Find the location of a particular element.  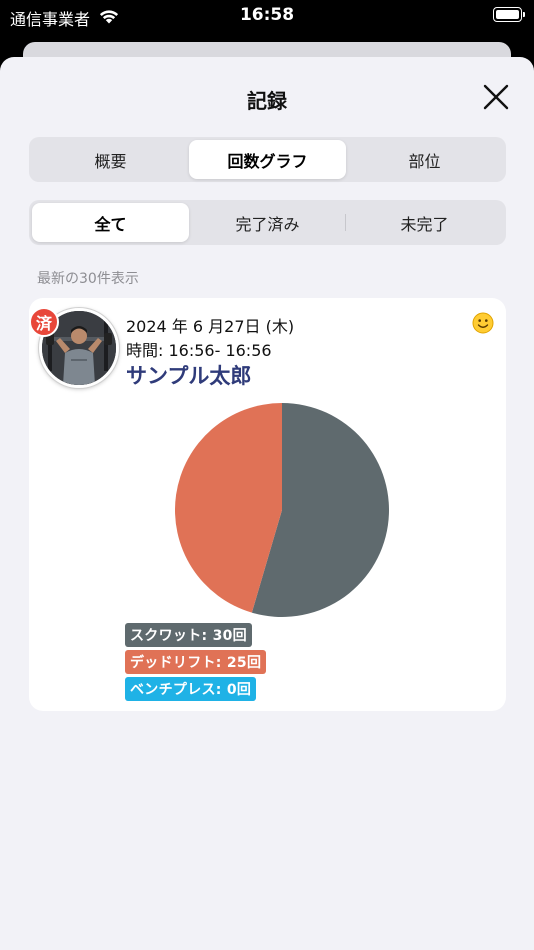

filter-all: 全て is located at coordinates (110, 222).